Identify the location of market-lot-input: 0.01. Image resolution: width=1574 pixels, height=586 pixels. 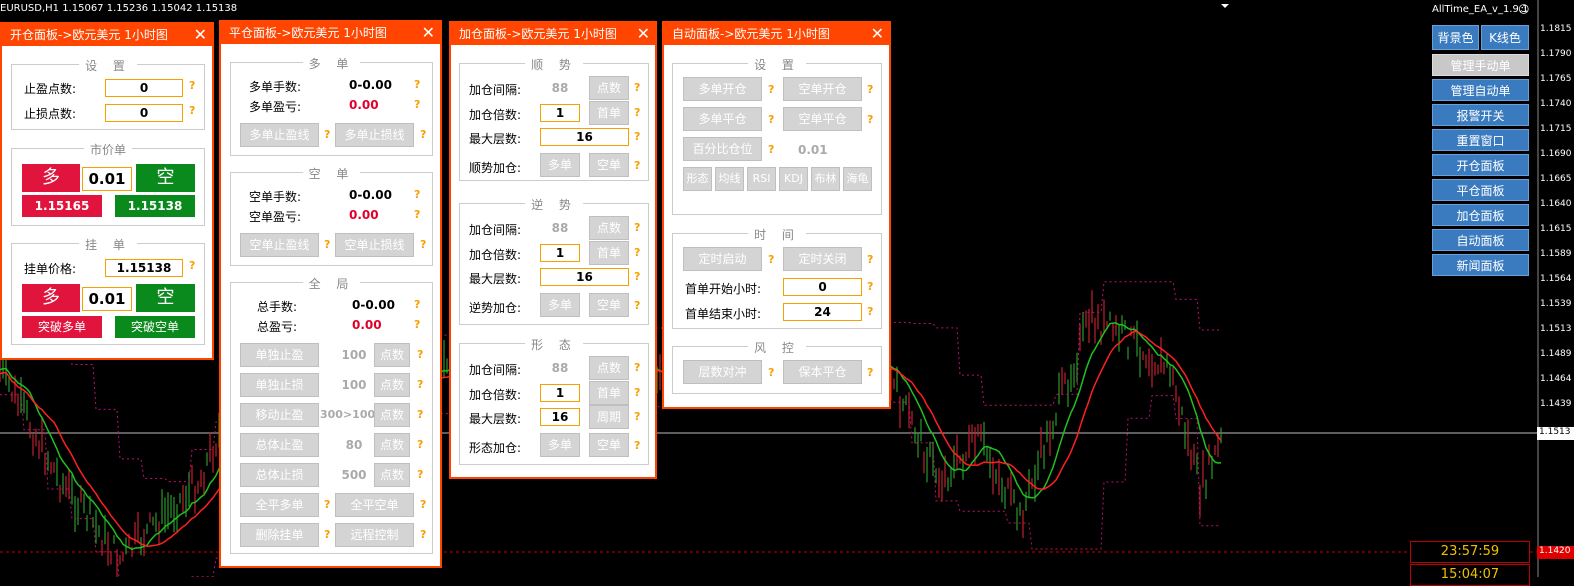
(107, 179).